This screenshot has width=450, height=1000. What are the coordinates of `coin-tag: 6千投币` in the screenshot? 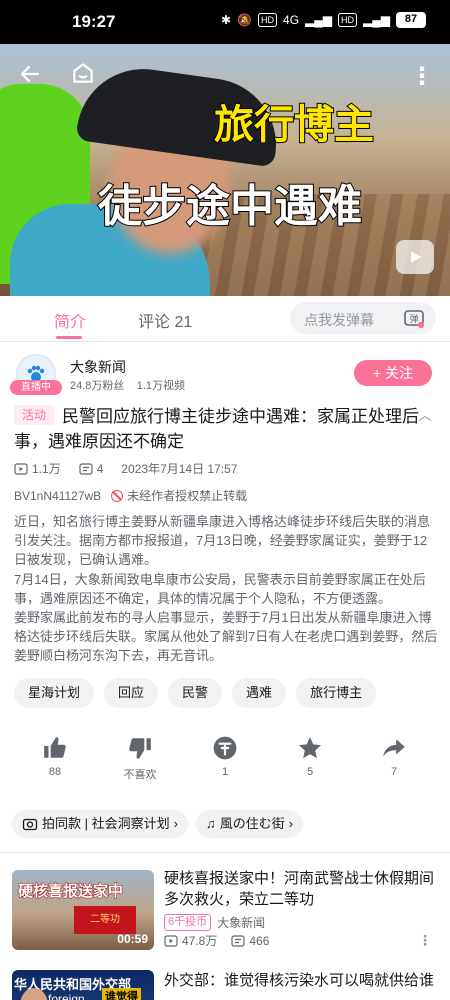 It's located at (188, 922).